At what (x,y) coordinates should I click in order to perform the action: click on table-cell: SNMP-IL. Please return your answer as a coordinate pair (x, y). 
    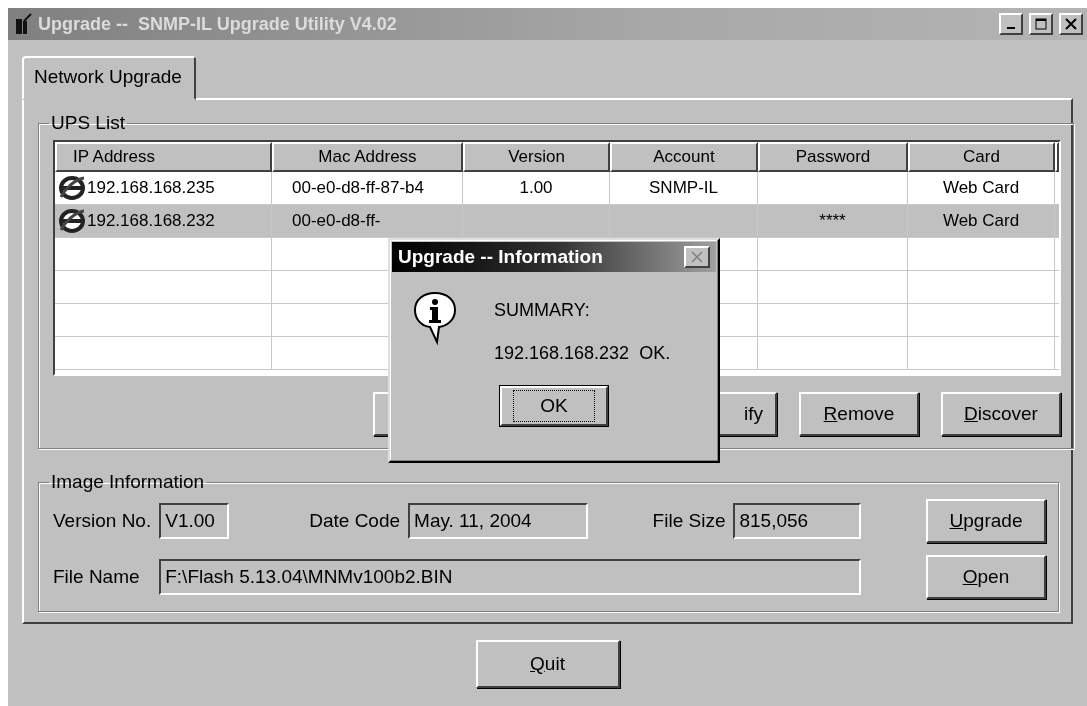
    Looking at the image, I should click on (683, 188).